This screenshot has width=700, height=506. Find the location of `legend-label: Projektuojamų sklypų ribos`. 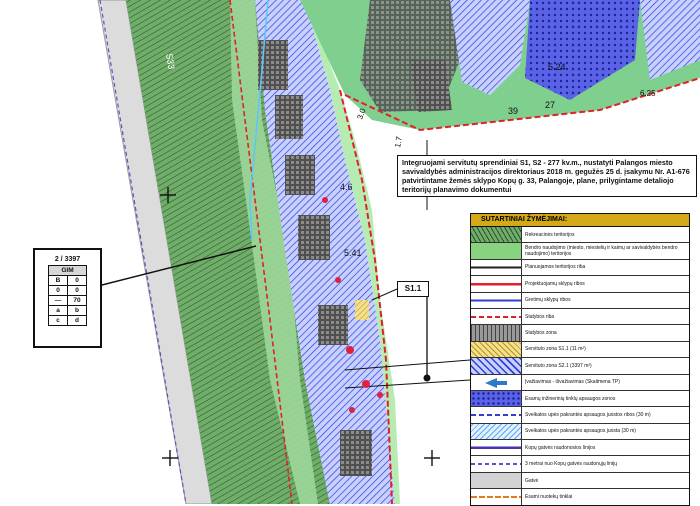

legend-label: Projektuojamų sklypų ribos is located at coordinates (553, 284).